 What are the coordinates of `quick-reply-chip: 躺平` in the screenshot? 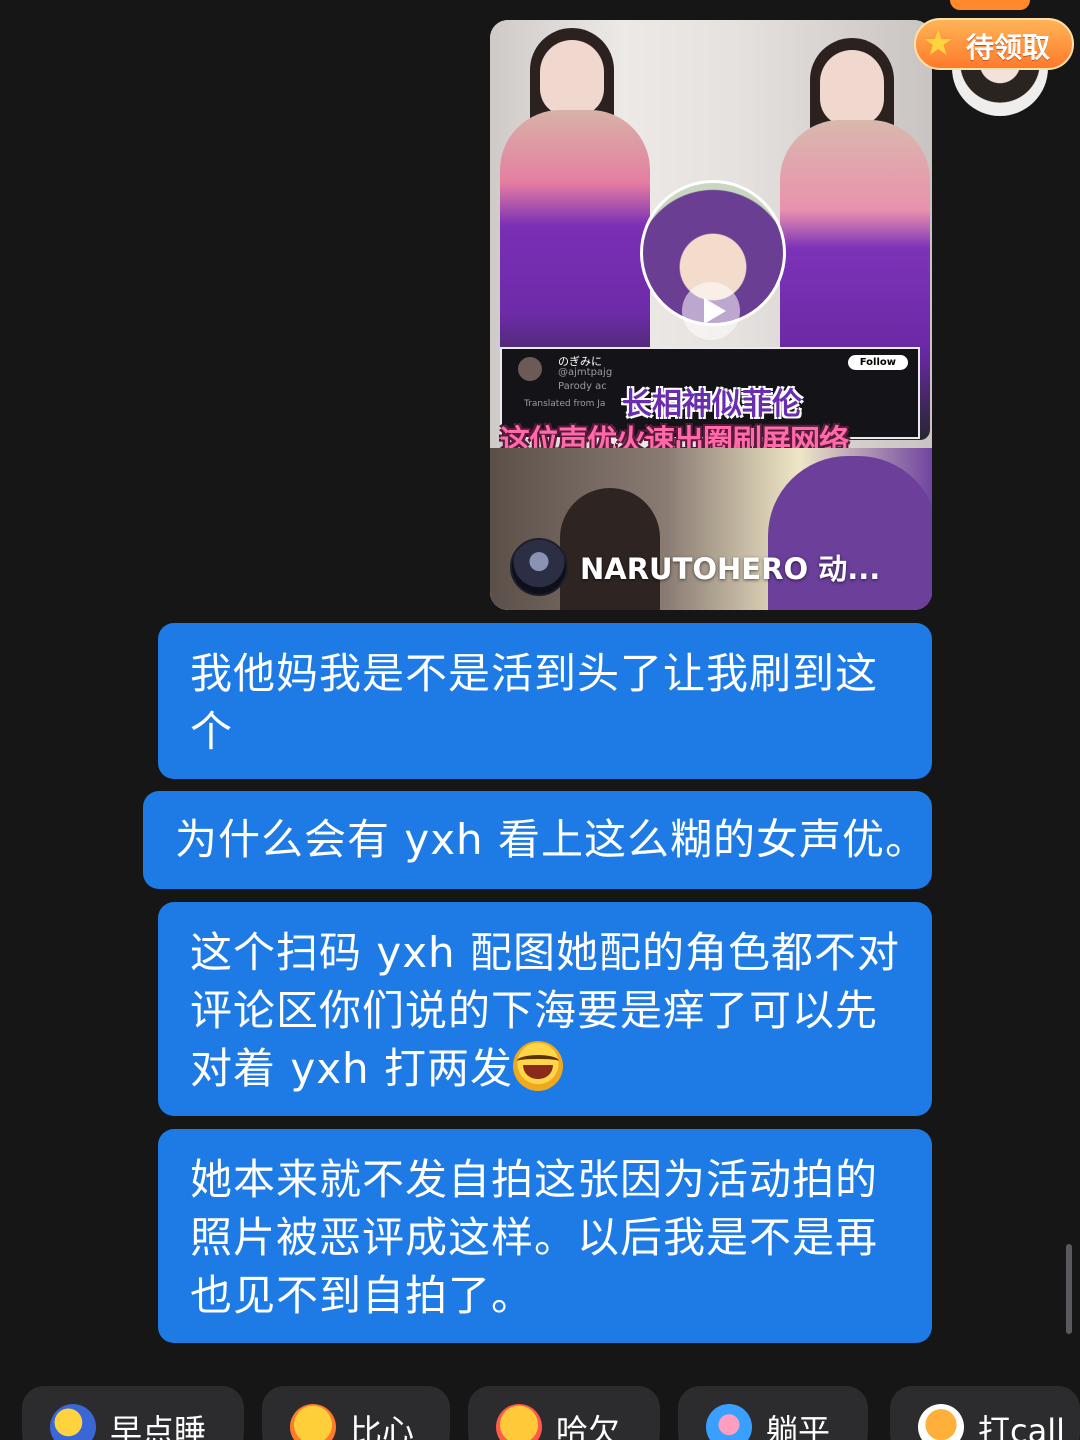 It's located at (773, 1413).